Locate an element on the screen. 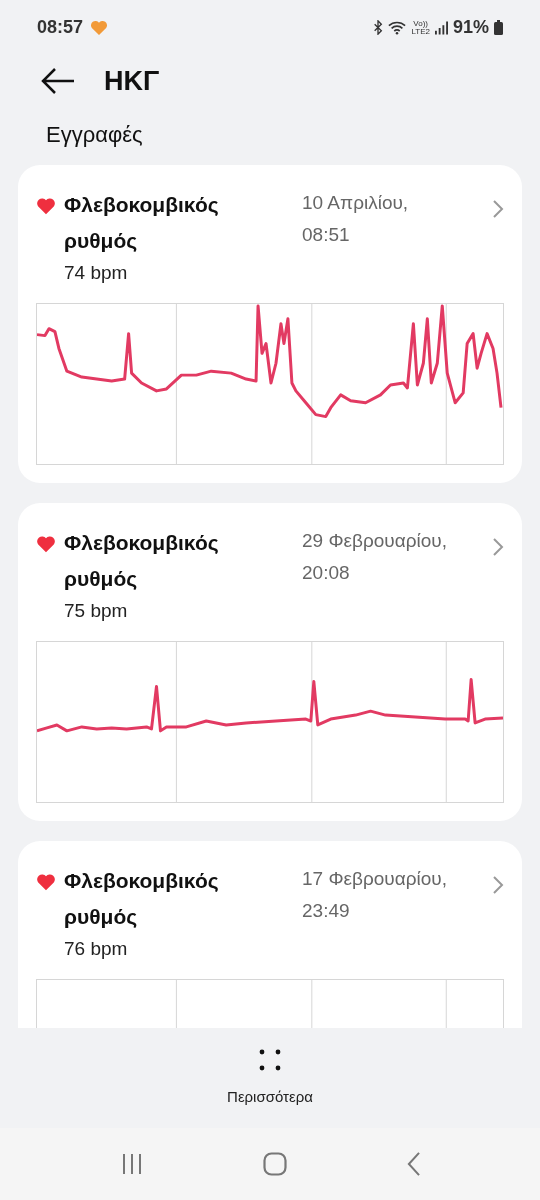 The height and width of the screenshot is (1200, 540). more-button: Περισσότερα is located at coordinates (270, 1078).